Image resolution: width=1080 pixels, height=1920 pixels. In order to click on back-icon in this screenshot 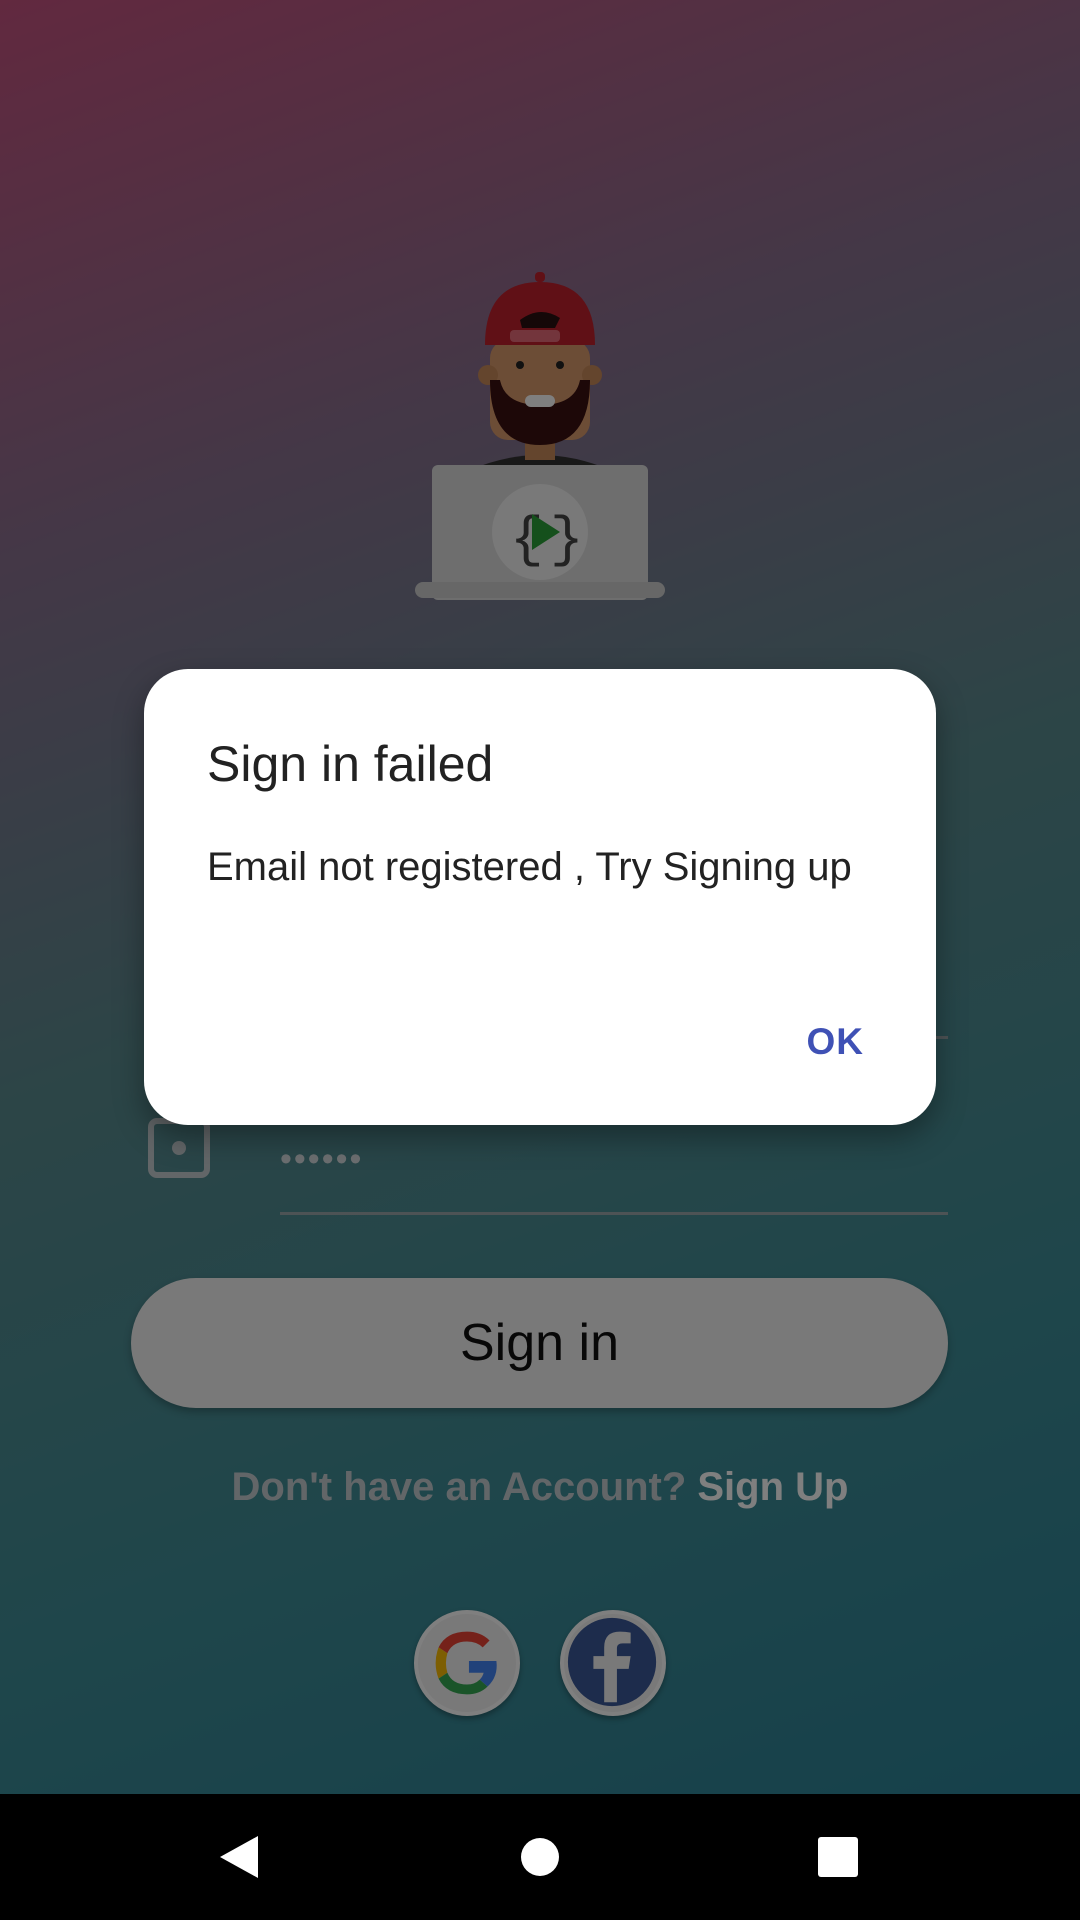, I will do `click(239, 1857)`.